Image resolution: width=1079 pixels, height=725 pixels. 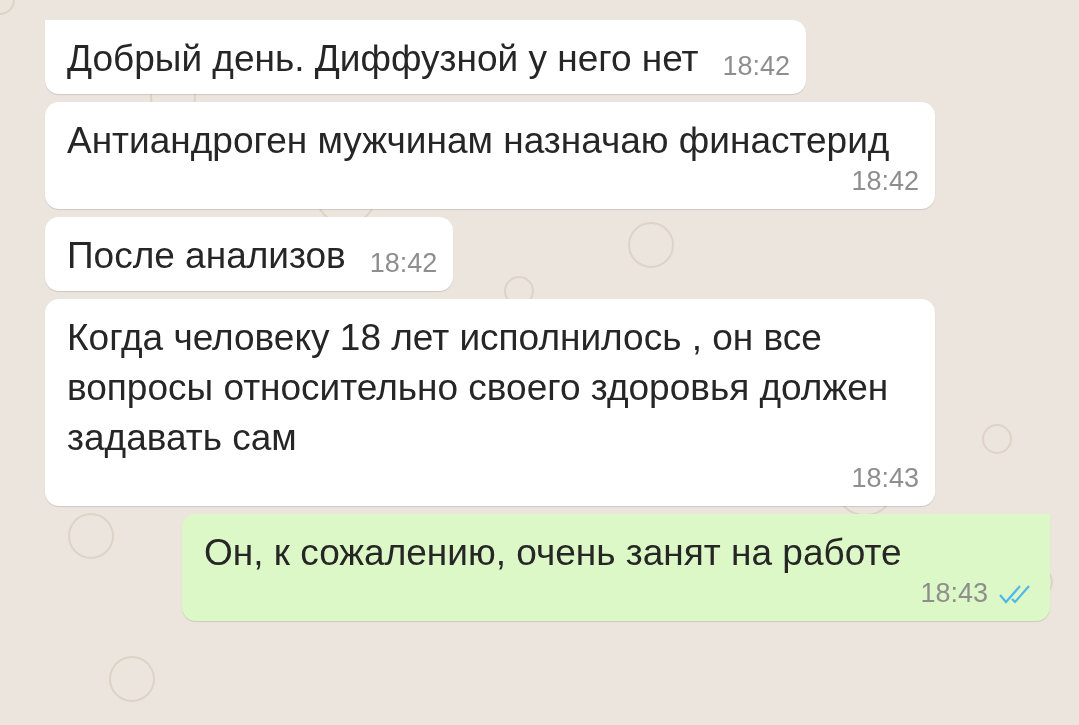 I want to click on message-text: Добрый день. Диффузной у него нет, so click(x=383, y=59).